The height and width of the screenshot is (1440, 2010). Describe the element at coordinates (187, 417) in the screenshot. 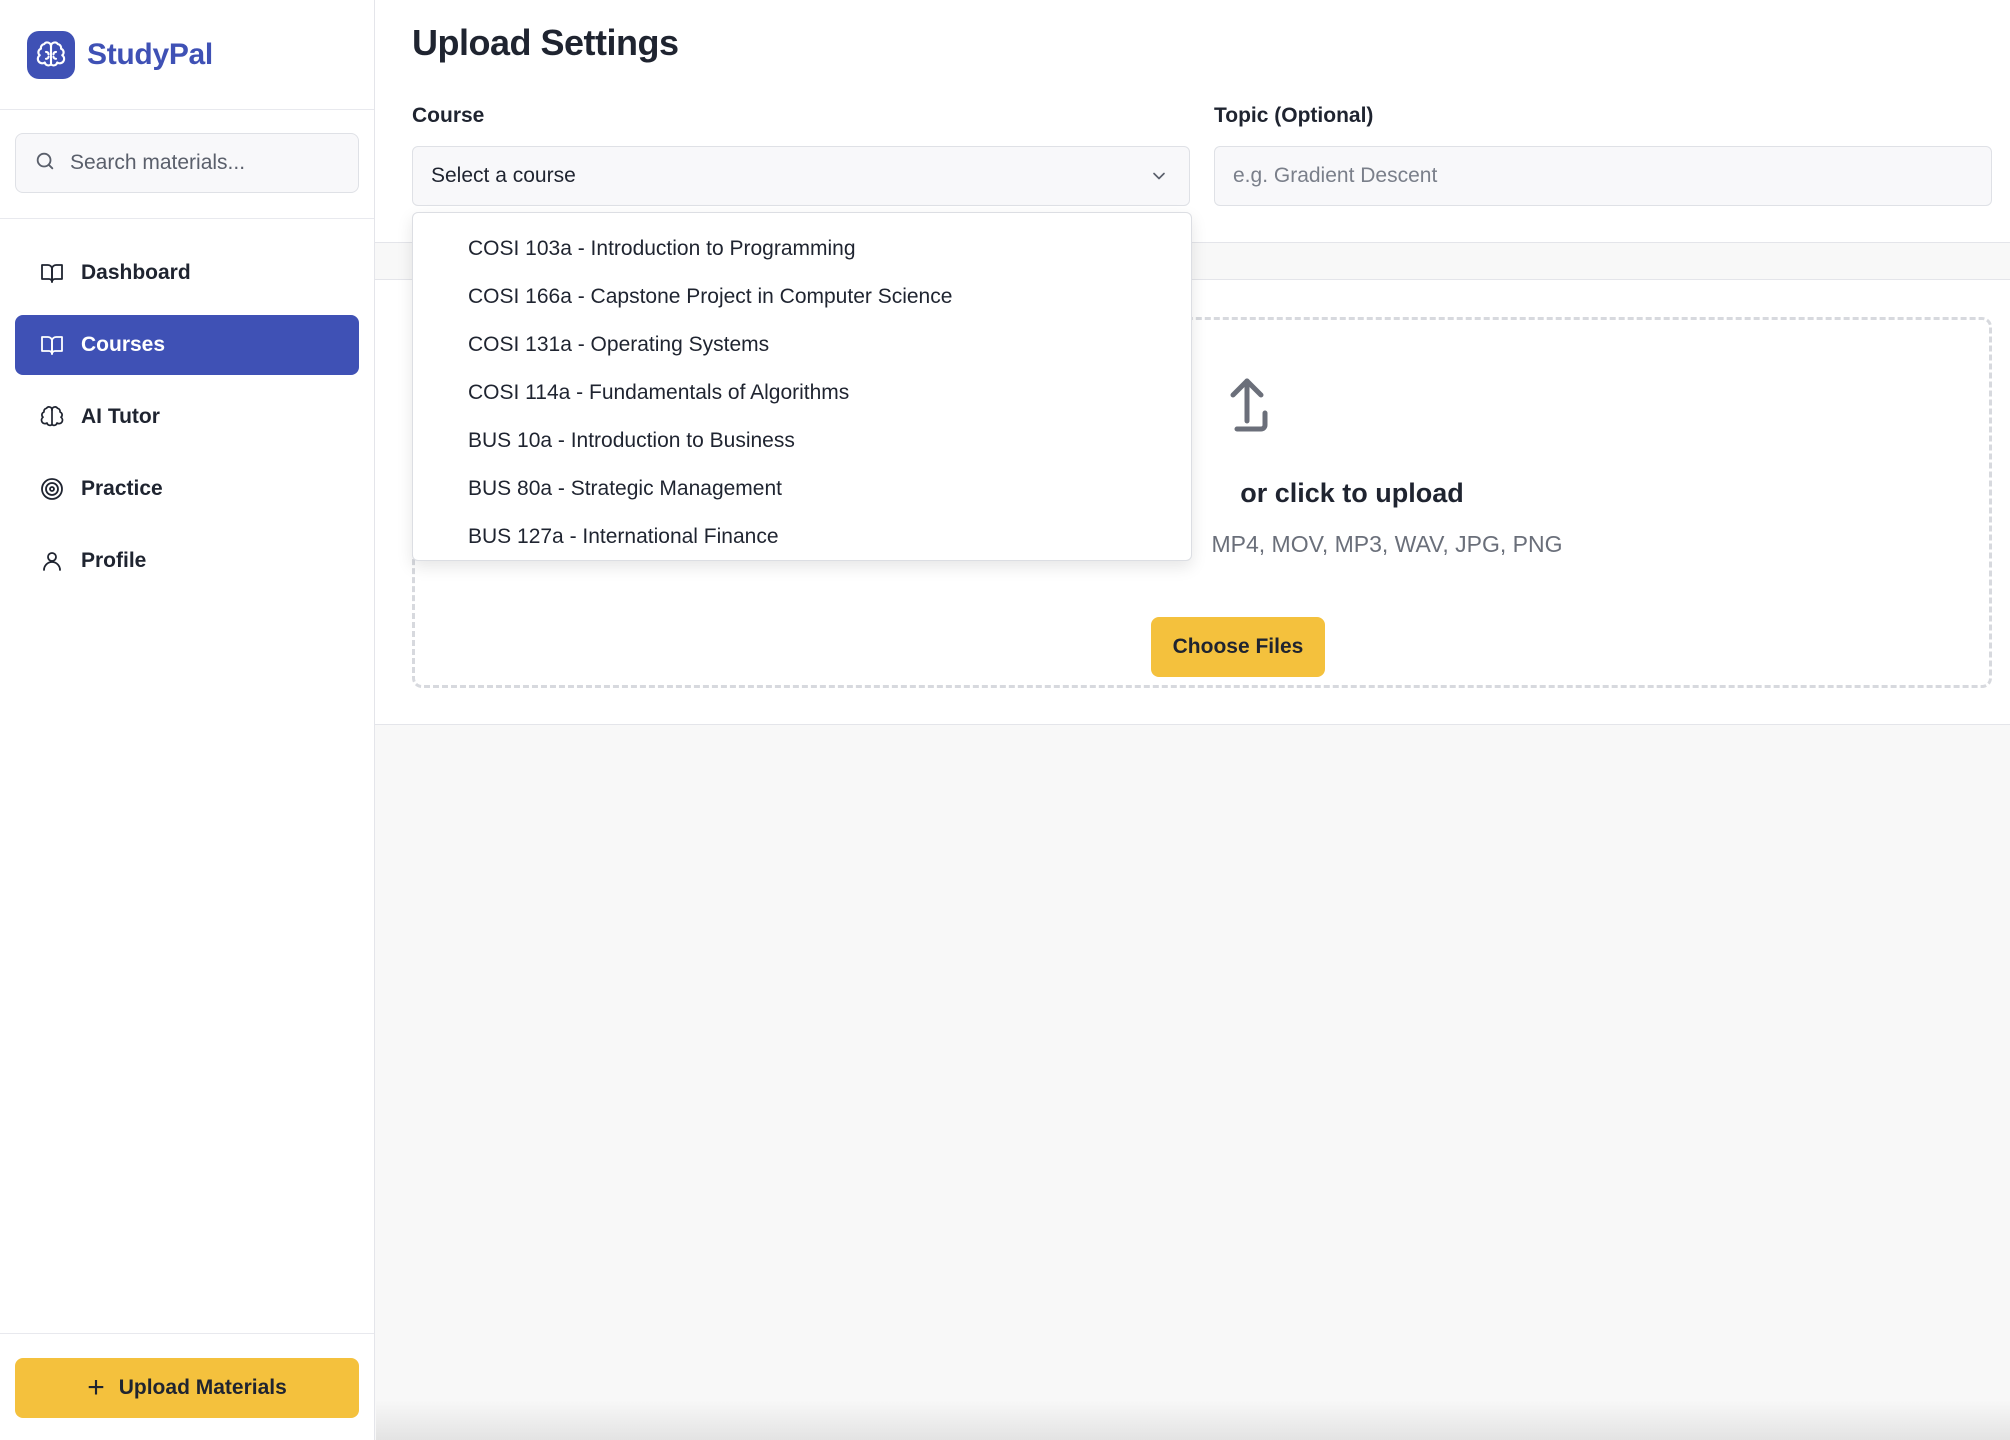

I see `sidebar-item-ai-tutor: AI Tutor` at that location.